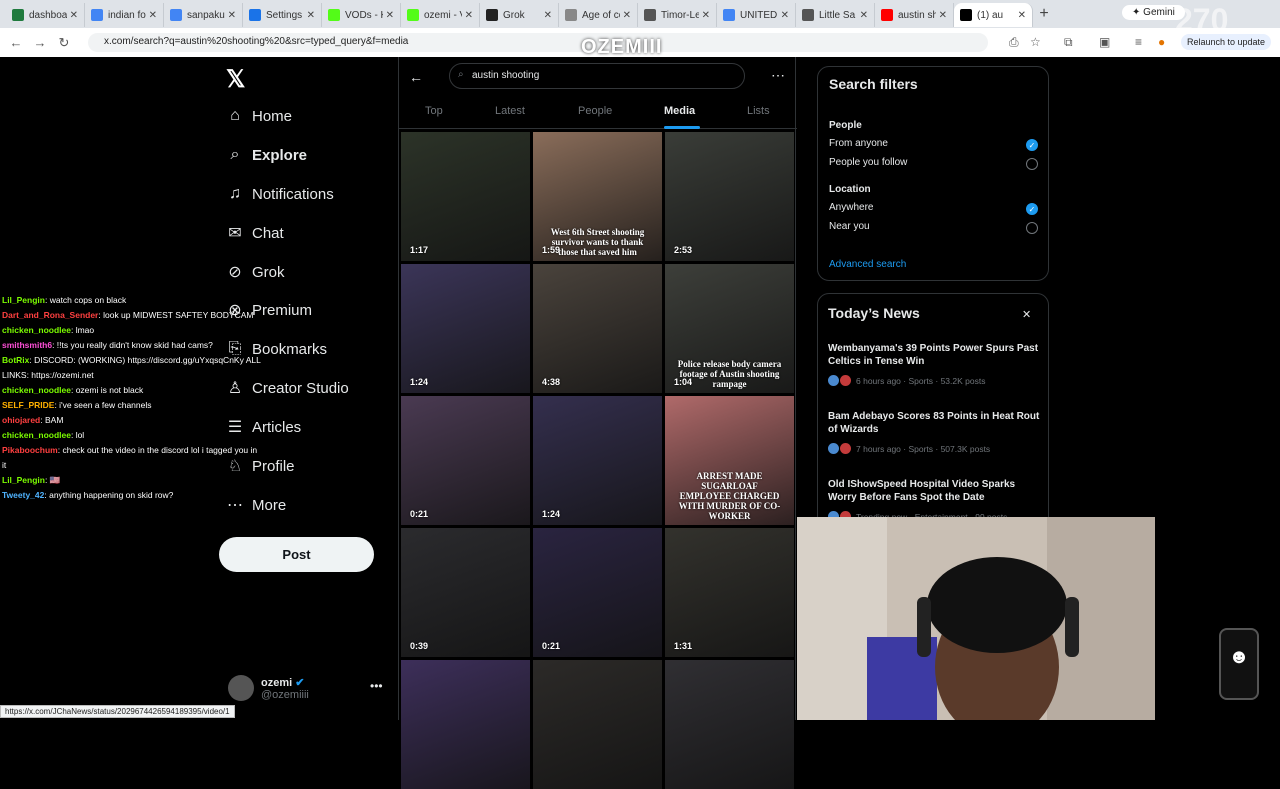  What do you see at coordinates (758, 111) in the screenshot?
I see `tab-lists: Lists` at bounding box center [758, 111].